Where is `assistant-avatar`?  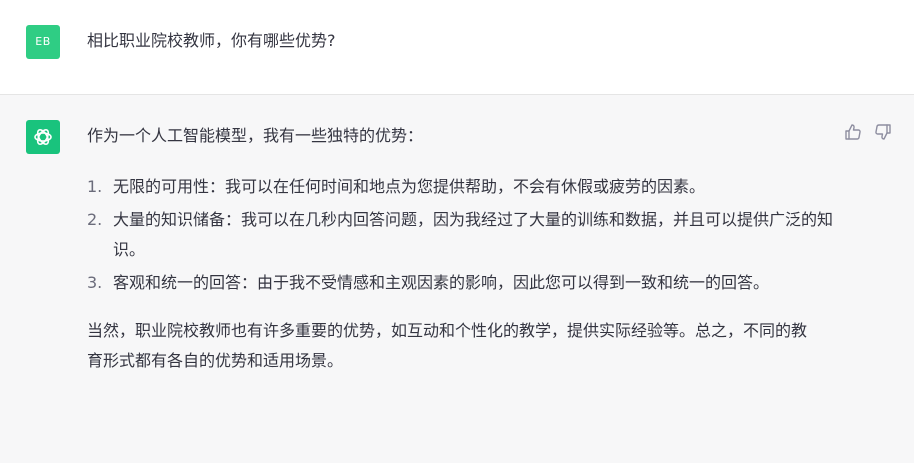
assistant-avatar is located at coordinates (43, 137).